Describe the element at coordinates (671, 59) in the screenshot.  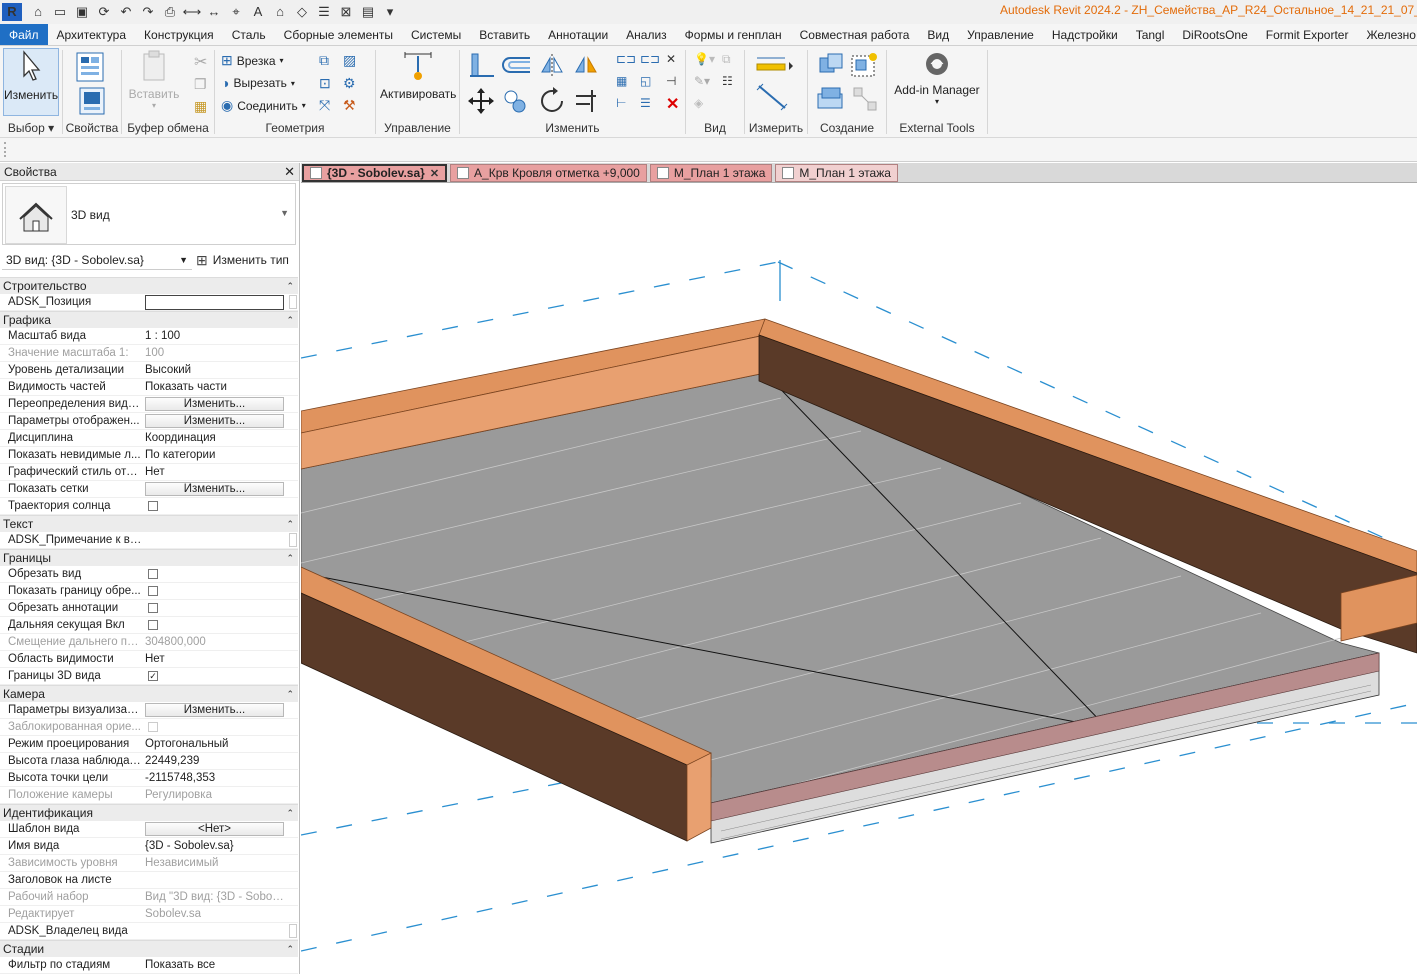
I see `pin-icon: ✕` at that location.